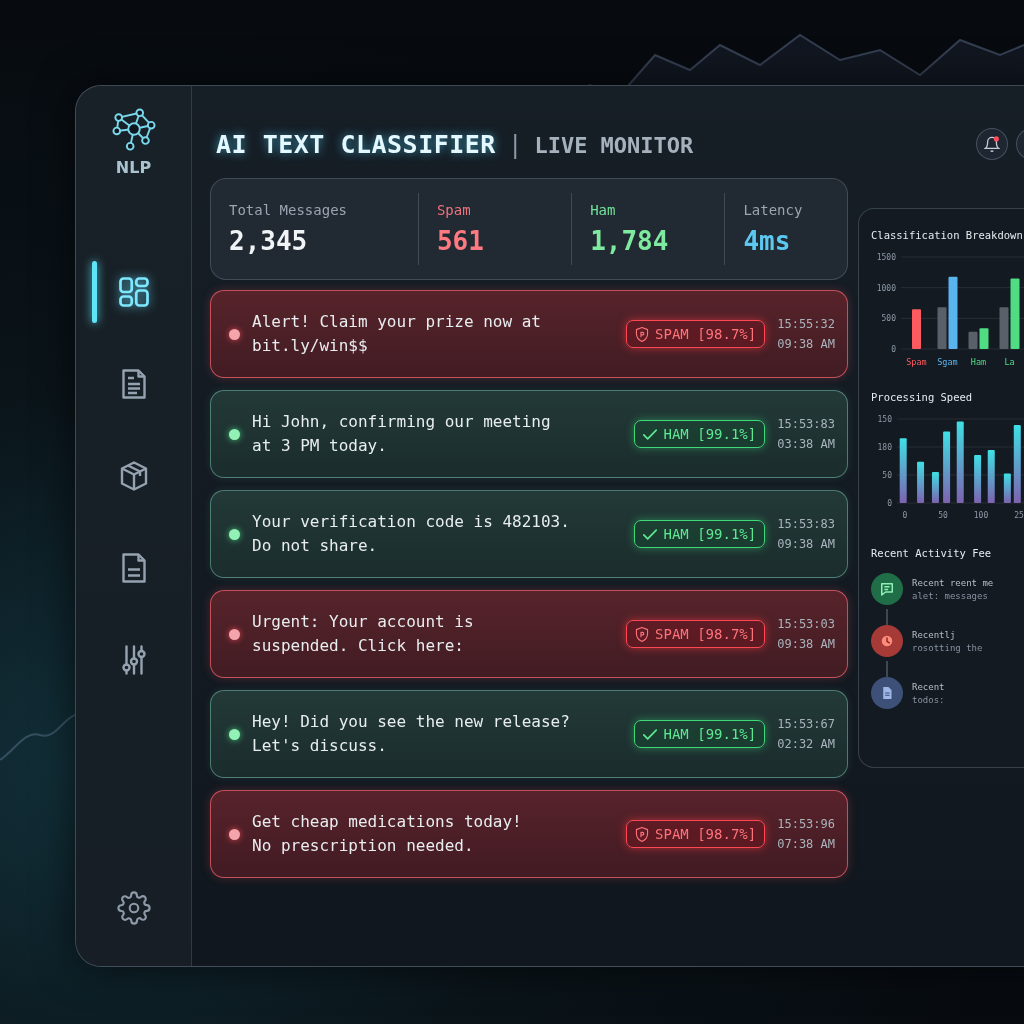 This screenshot has width=1024, height=1024. What do you see at coordinates (806, 444) in the screenshot?
I see `time-label: 03:38 AM` at bounding box center [806, 444].